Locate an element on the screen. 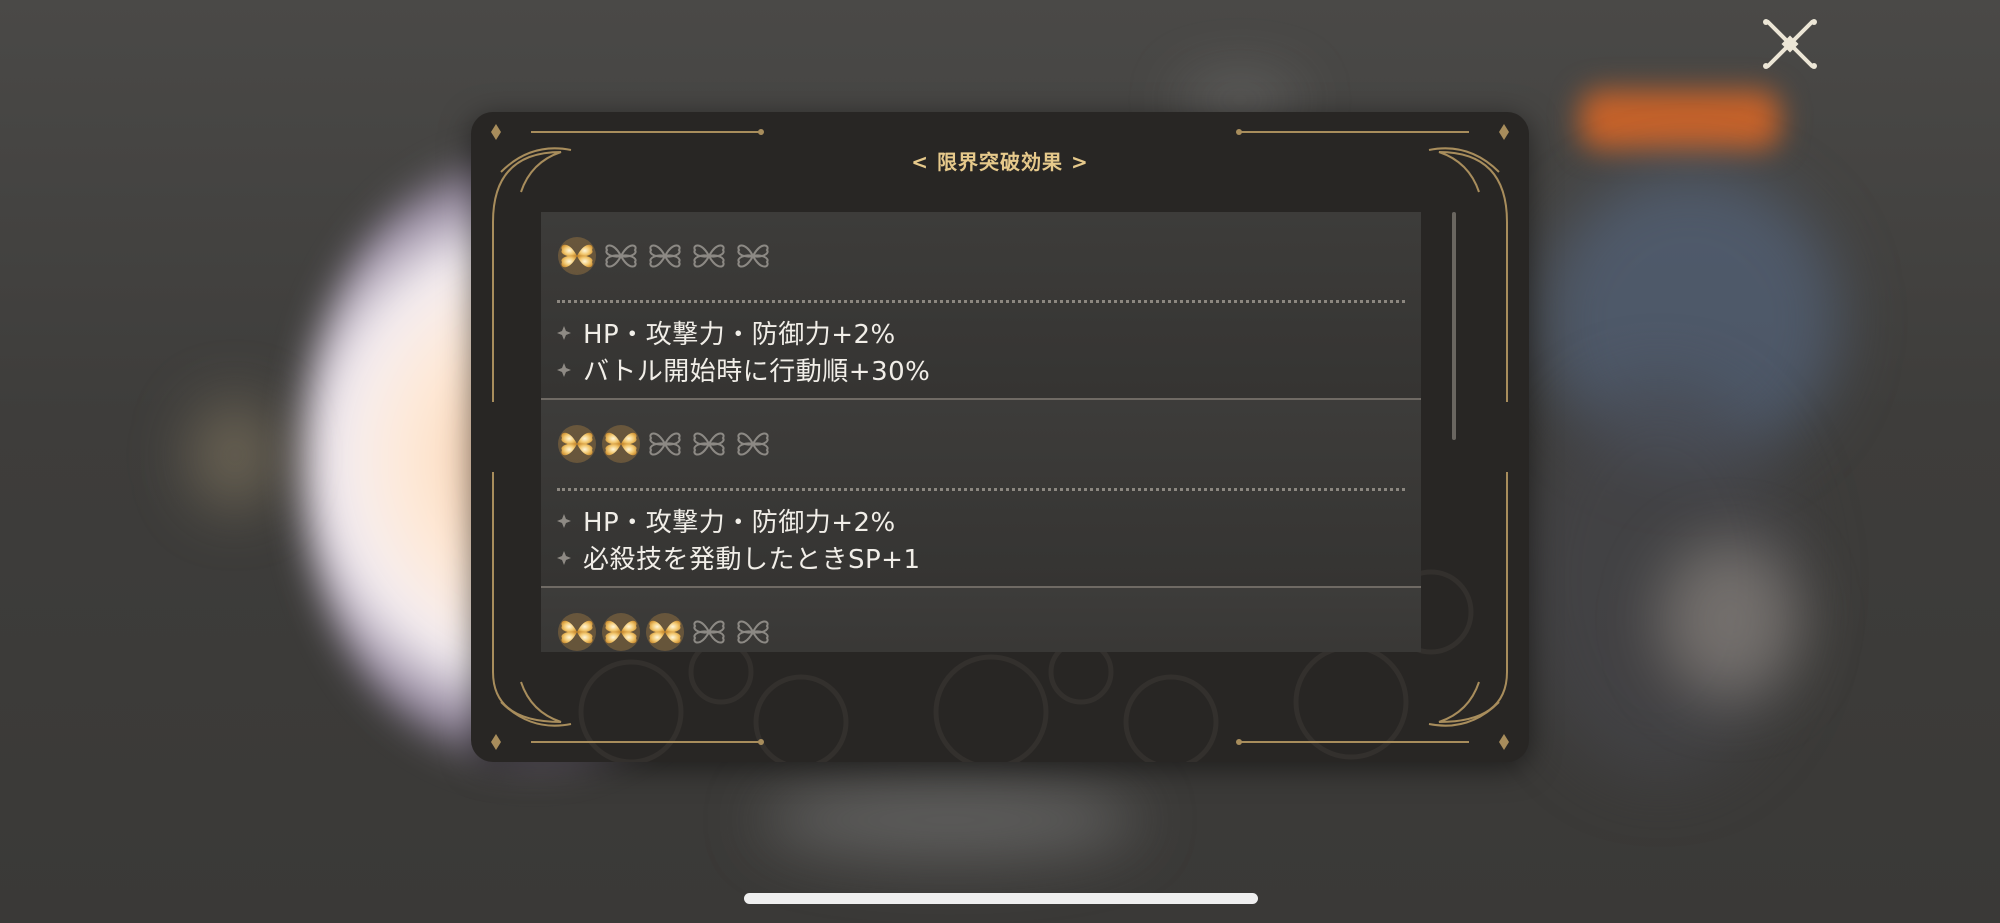  background-element-right is located at coordinates (1730, 620).